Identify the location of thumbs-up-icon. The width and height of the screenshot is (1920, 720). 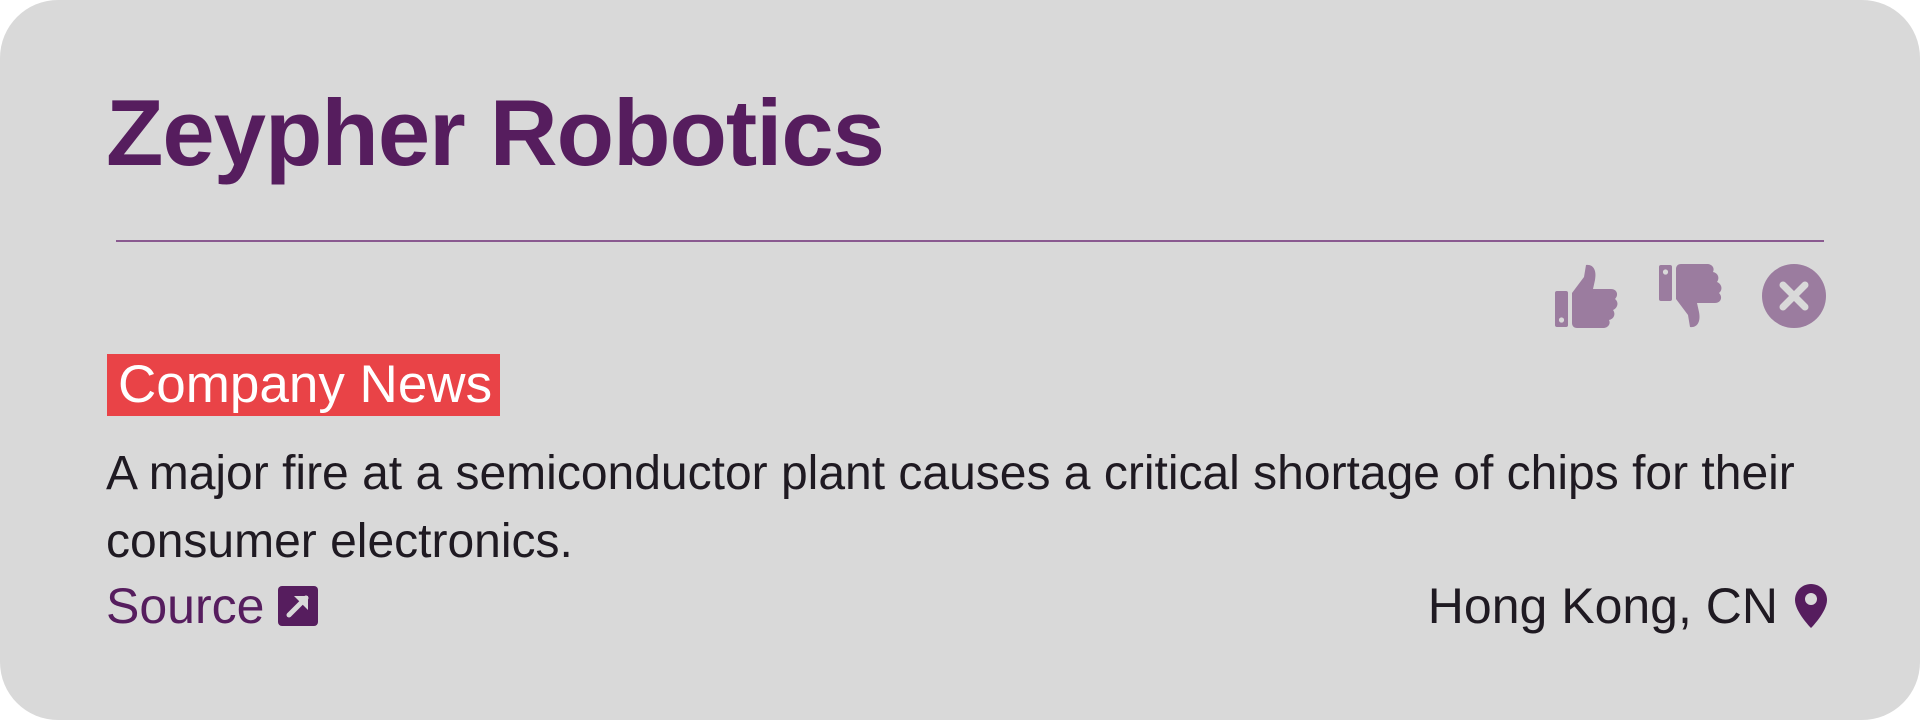
(1586, 296).